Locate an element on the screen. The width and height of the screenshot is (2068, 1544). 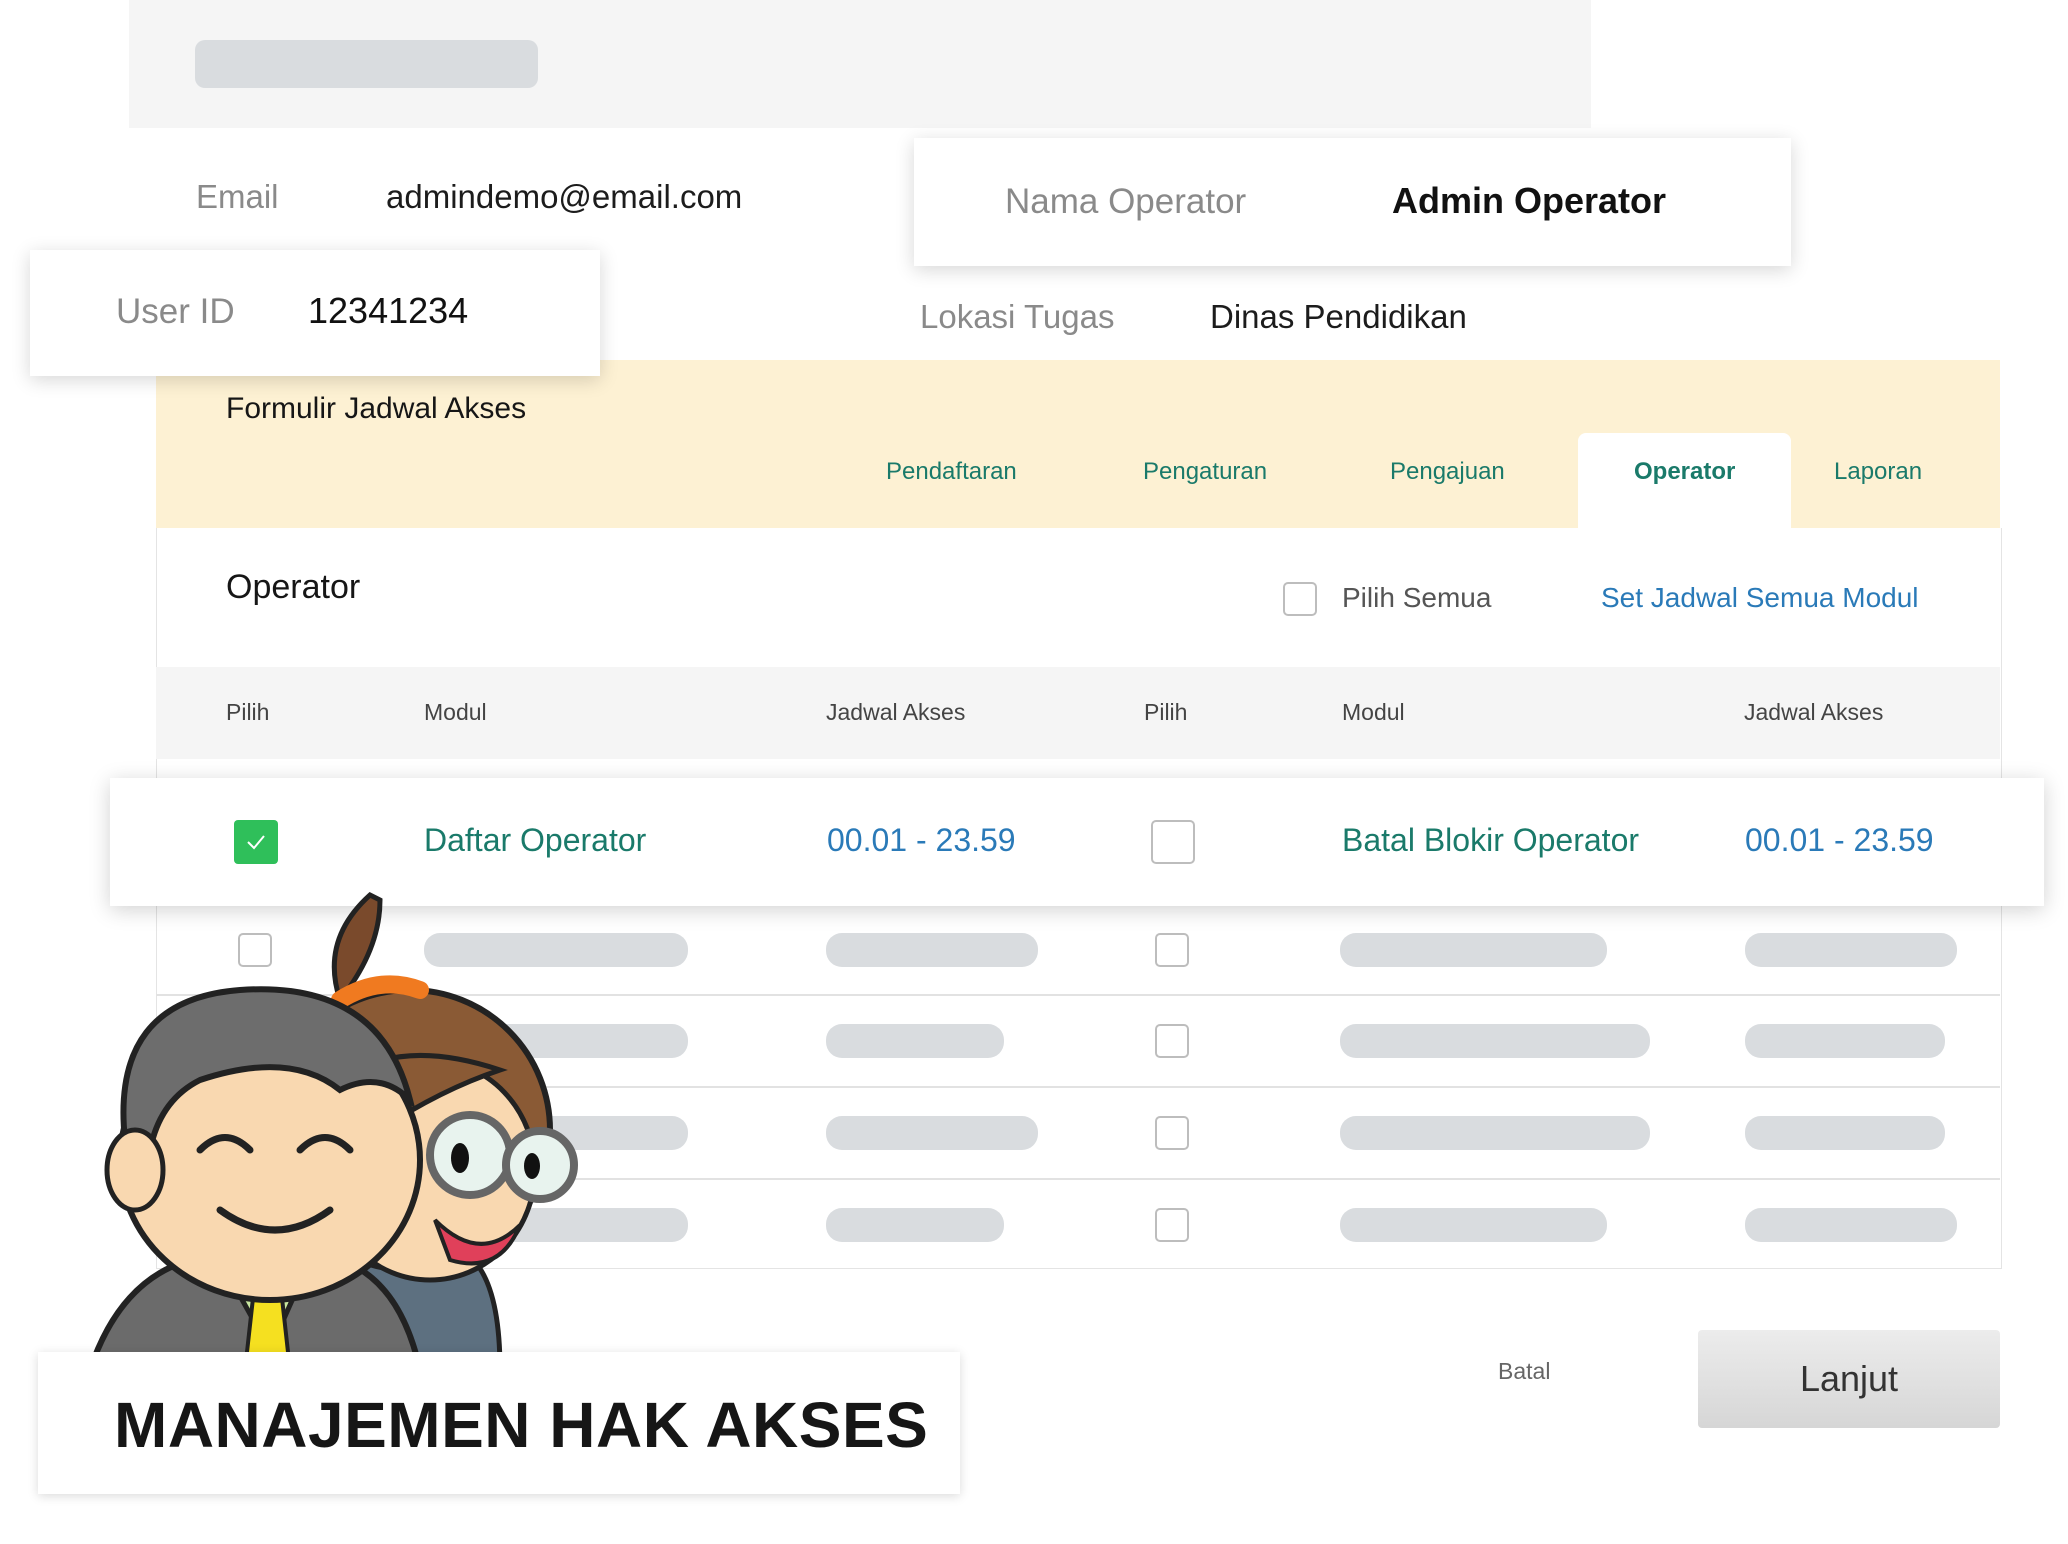
tab-pengajuan: Pengajuan is located at coordinates (1447, 472).